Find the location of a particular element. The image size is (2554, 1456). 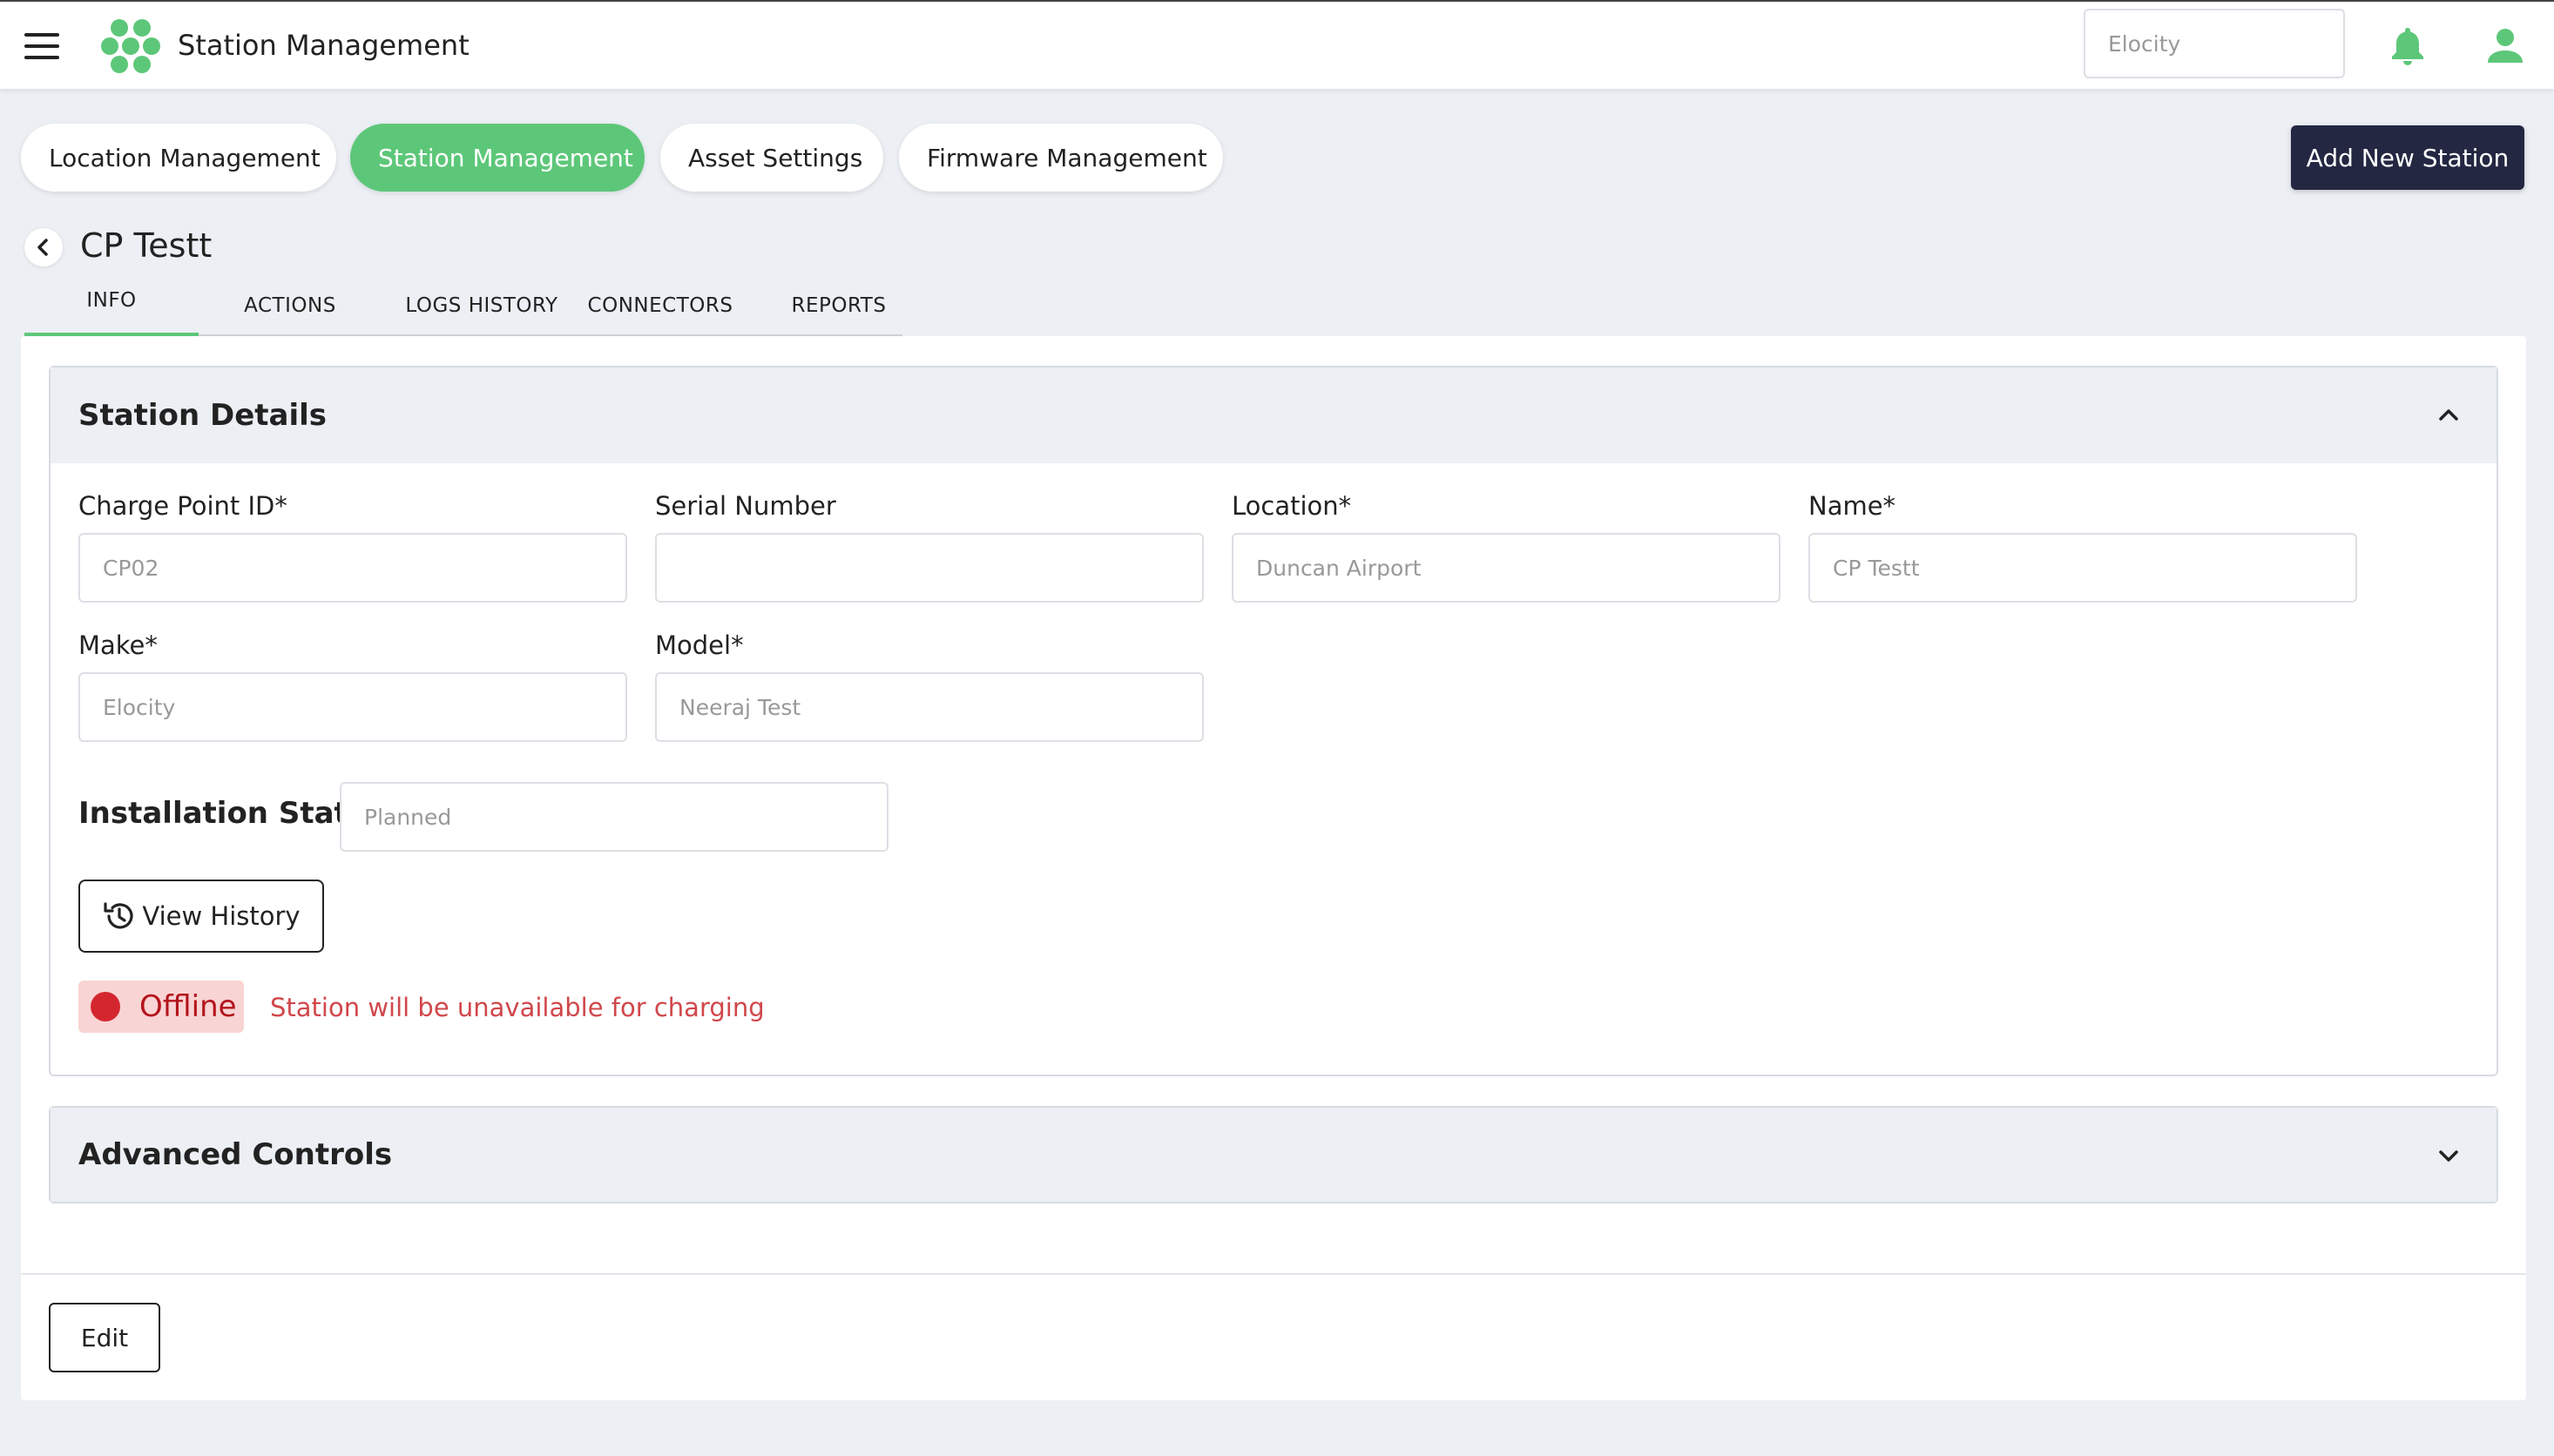

edit-button: Edit is located at coordinates (104, 1337).